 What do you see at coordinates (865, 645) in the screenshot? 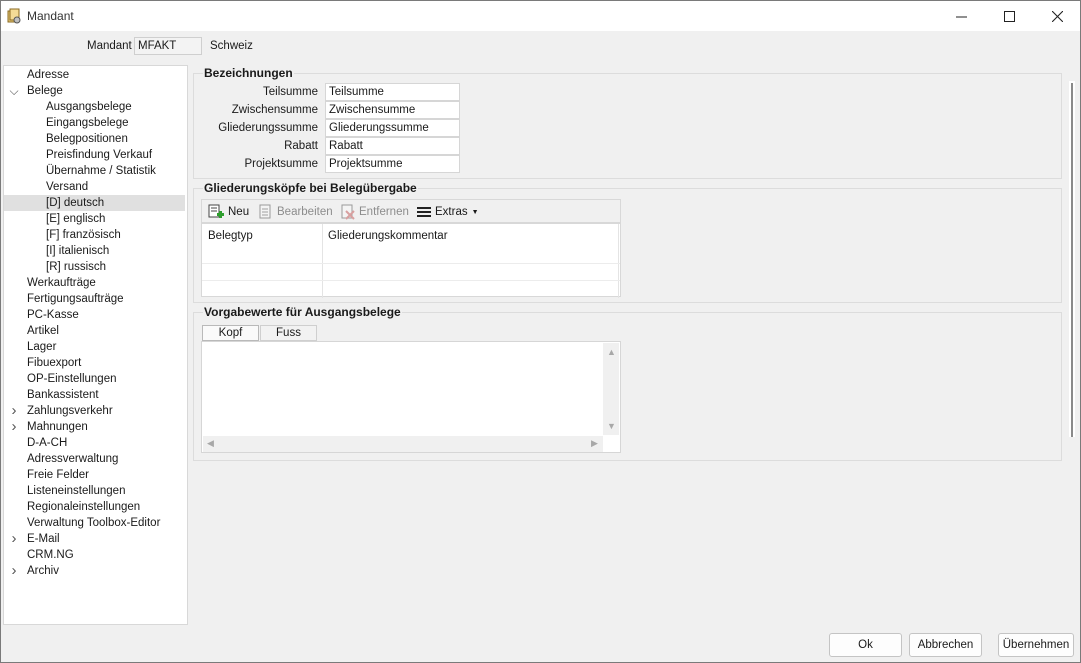
I see `ok-button: Ok` at bounding box center [865, 645].